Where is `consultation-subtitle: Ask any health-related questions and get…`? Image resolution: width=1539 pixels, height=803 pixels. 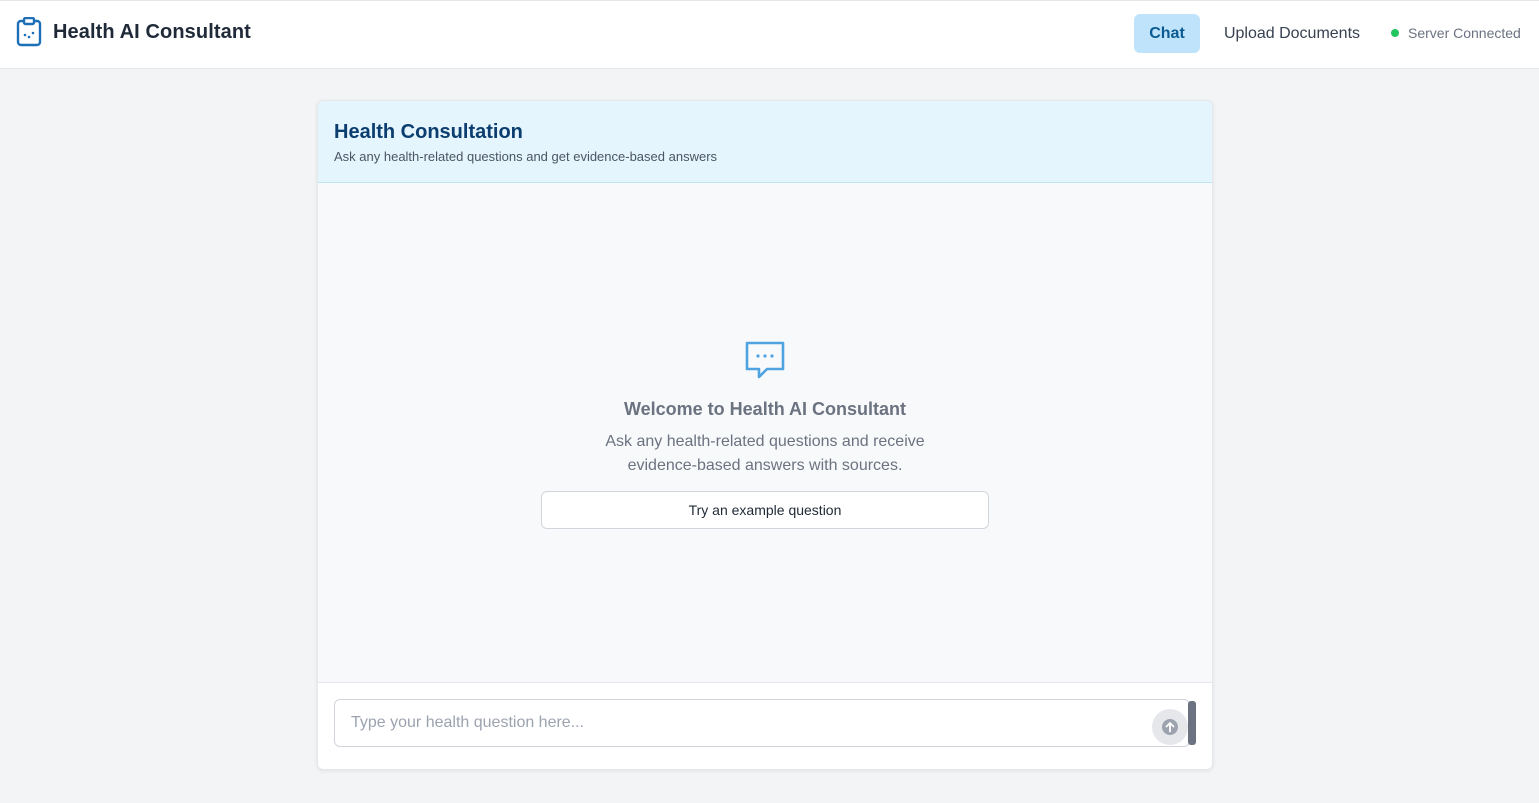
consultation-subtitle: Ask any health-related questions and get… is located at coordinates (526, 156).